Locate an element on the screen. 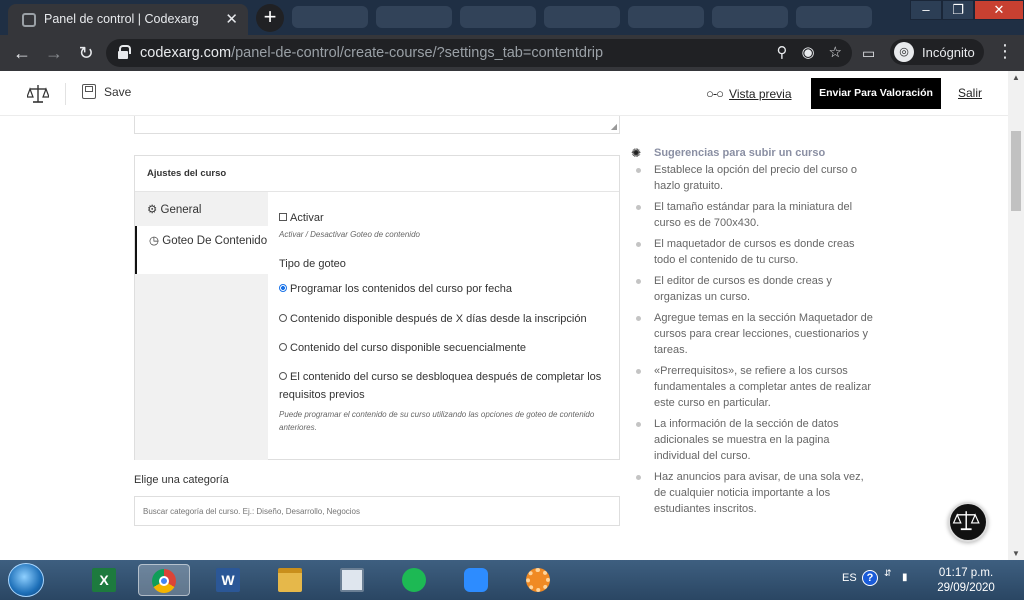 Image resolution: width=1024 pixels, height=600 pixels. tracking-blocked-icon: ◉ is located at coordinates (807, 52).